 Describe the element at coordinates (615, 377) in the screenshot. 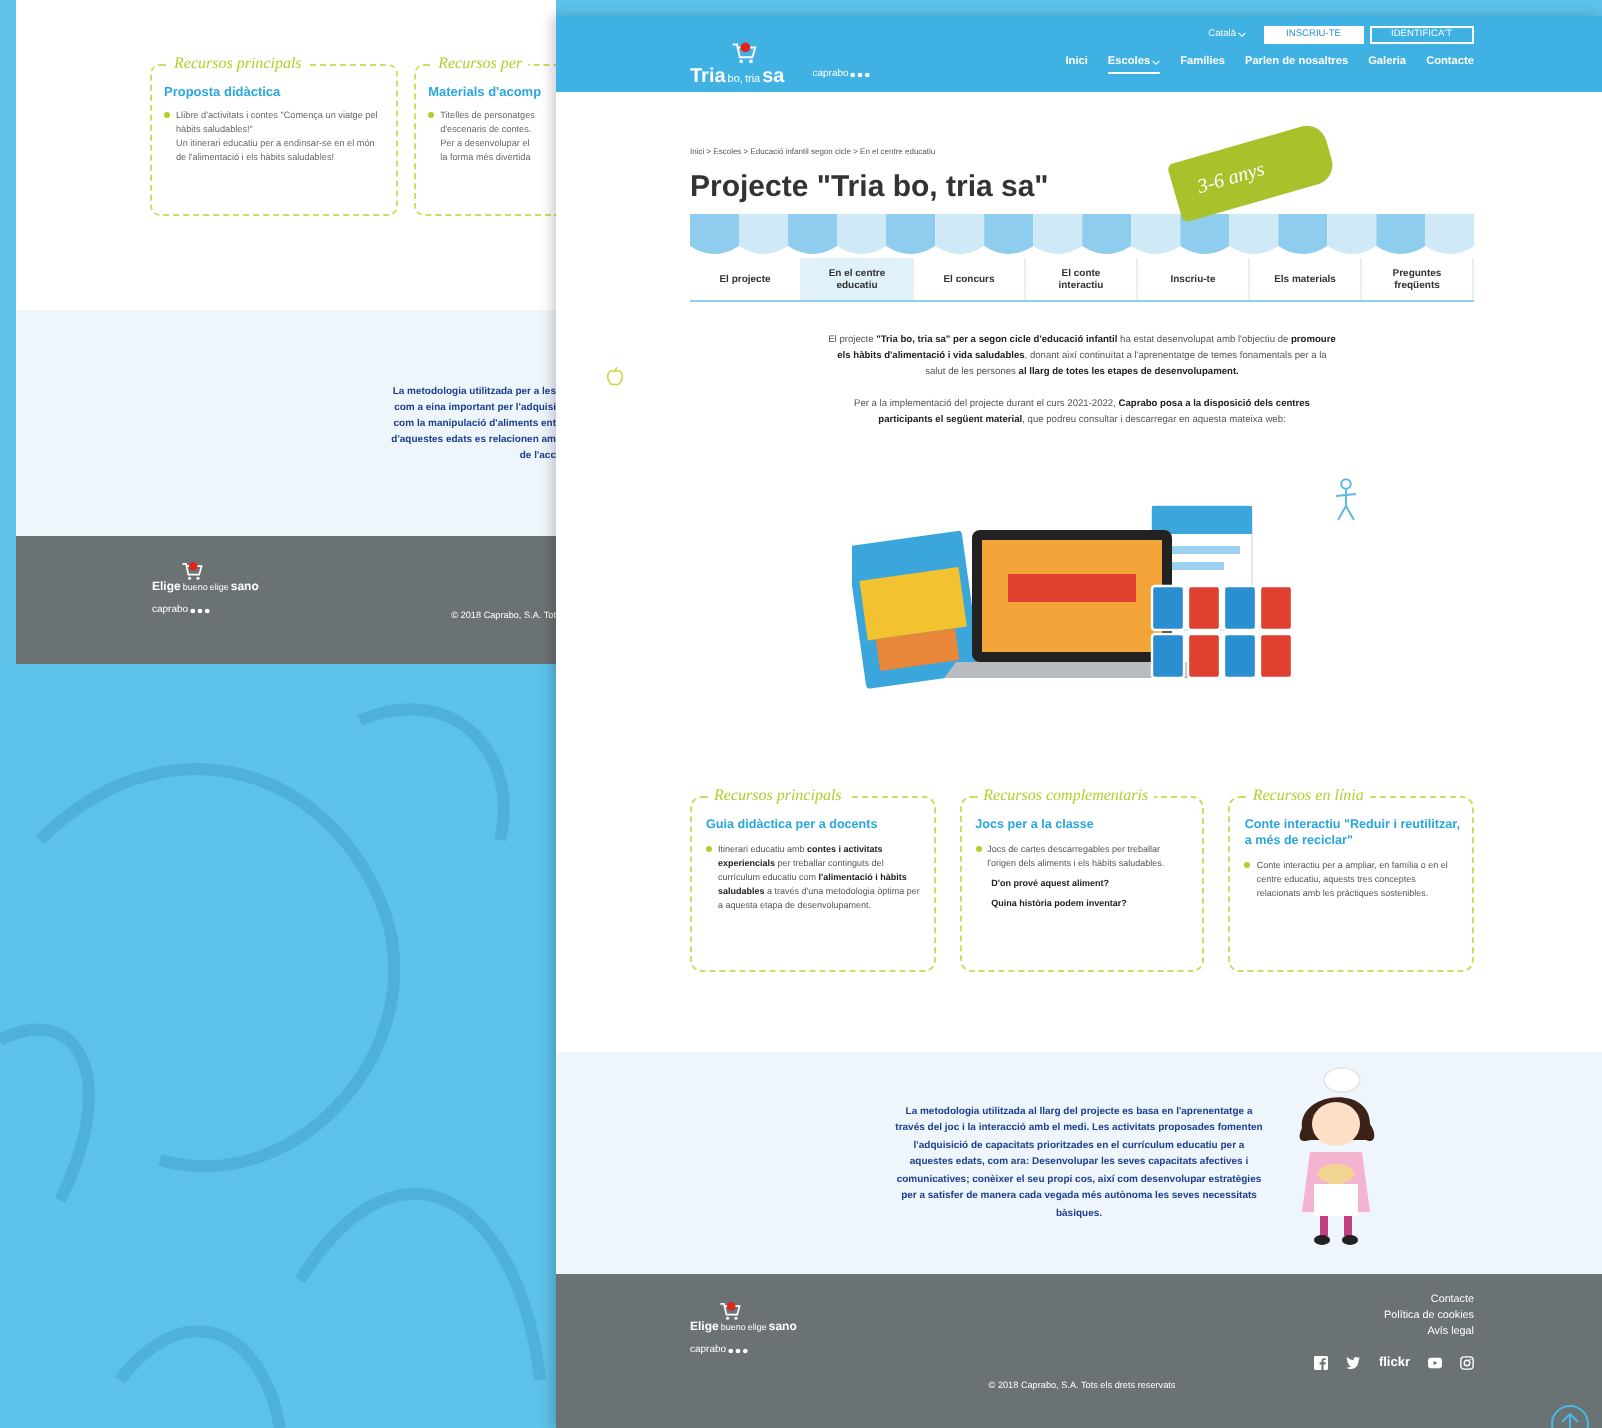

I see `apple-doodle-icon` at that location.